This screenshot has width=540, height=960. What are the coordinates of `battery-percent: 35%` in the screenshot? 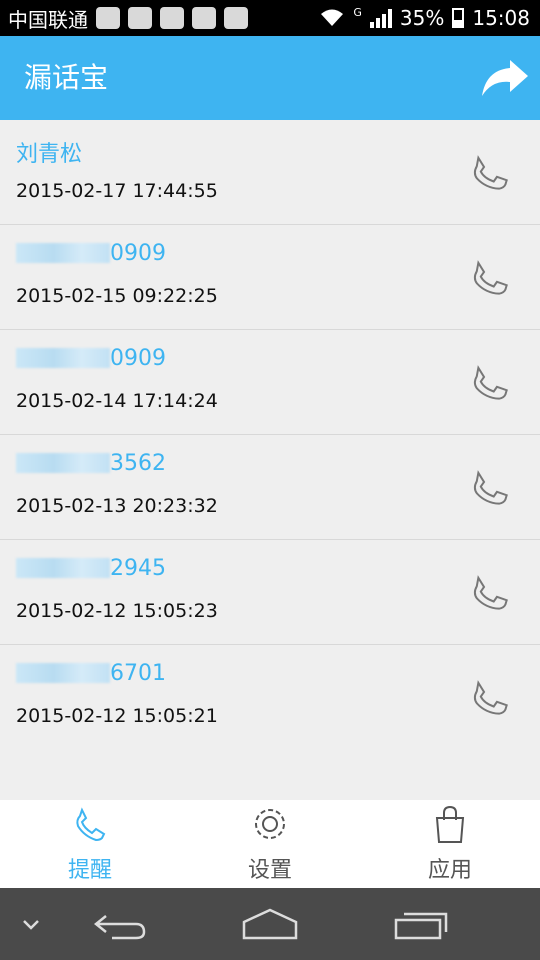 It's located at (422, 18).